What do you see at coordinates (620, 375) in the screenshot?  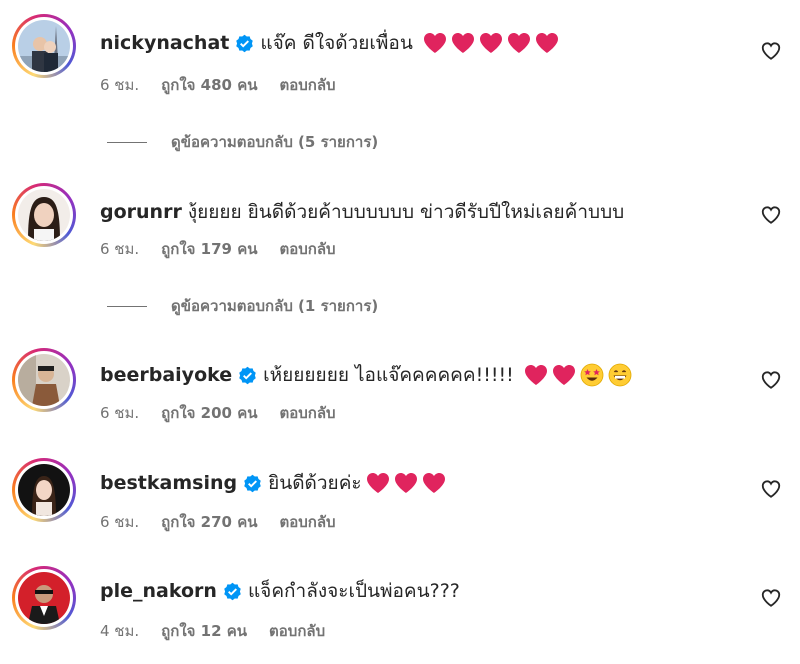 I see `grinning-face-icon` at bounding box center [620, 375].